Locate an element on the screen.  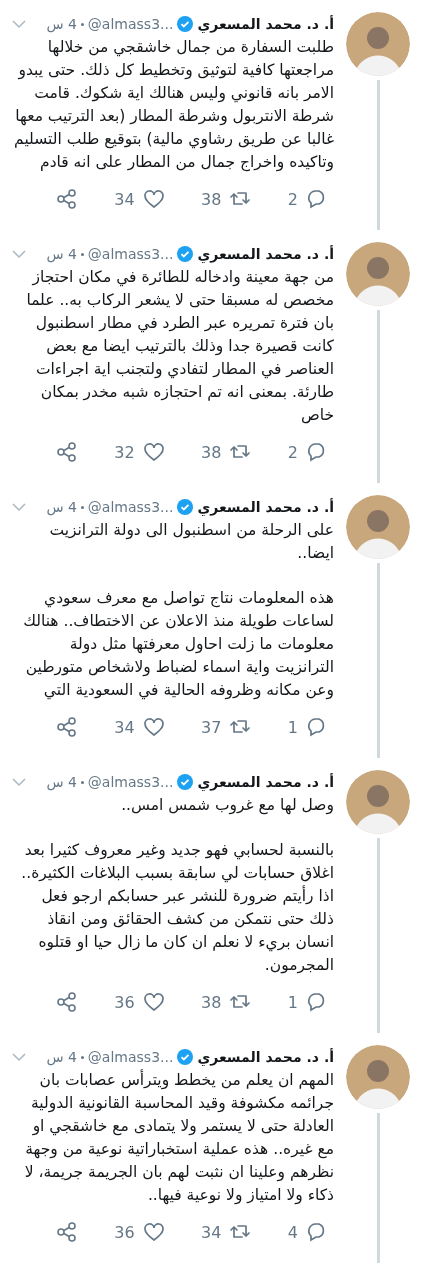
tweet-text: هذه المعلومات نتاج تواصل مع معرف سعودي لساعات طويلة منذ الاعلان عن الاختطاف.. هنالك معلومات ما زلت احاول معرفتها مثل دولة الترانزيت واية اسماء لضباط ولاشخاص متورطين وعن مكانه وظروفه الحالية في السعودية التي is located at coordinates (178, 645).